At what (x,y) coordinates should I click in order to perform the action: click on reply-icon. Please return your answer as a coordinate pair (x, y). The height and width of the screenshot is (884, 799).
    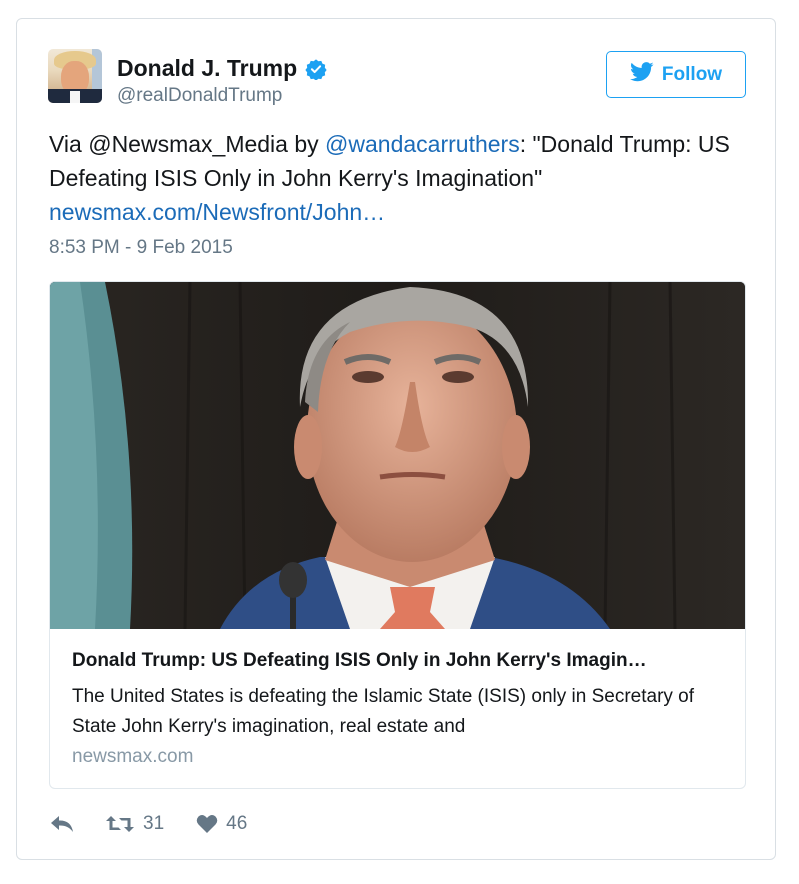
    Looking at the image, I should click on (62, 824).